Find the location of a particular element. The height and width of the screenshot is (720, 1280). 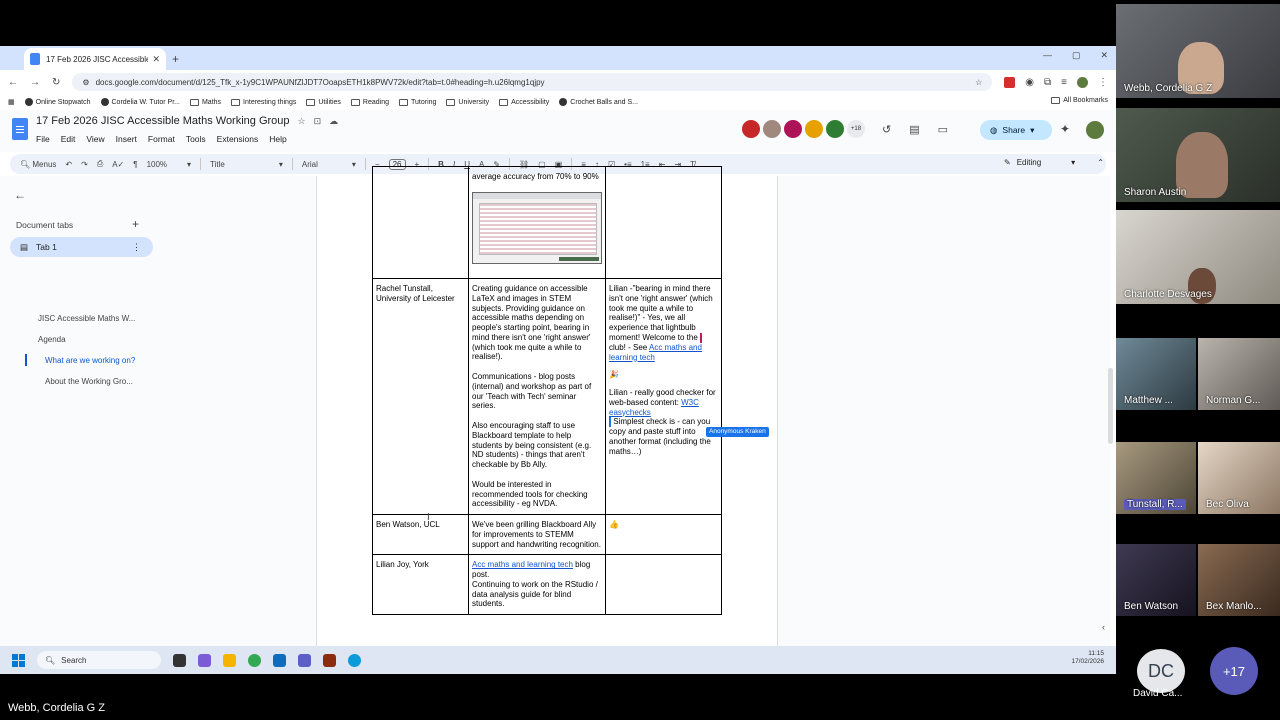

close-tab-icon: ✕ is located at coordinates (156, 59).